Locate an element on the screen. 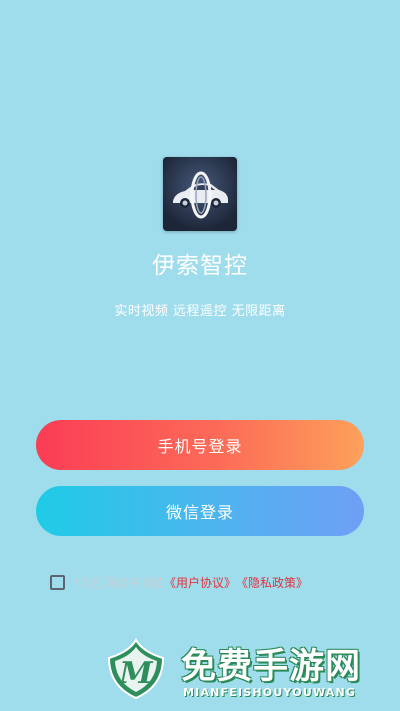  watermark: M 免费手游网 MIANFEISHOUYOUWANG is located at coordinates (250, 672).